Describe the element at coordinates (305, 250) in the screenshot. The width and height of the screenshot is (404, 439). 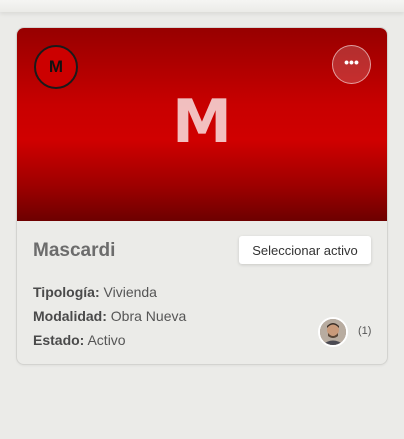
I see `select-asset-button: Seleccionar activo` at that location.